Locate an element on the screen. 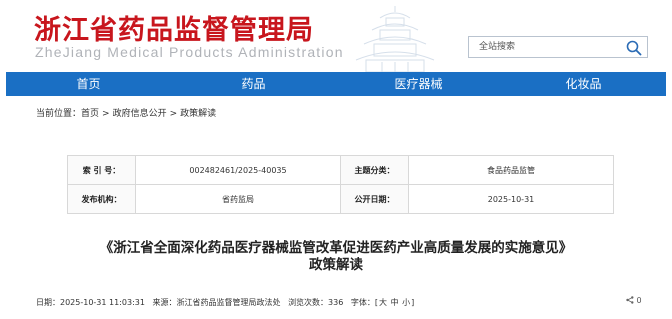  font-size-close-bracket: ] is located at coordinates (413, 302).